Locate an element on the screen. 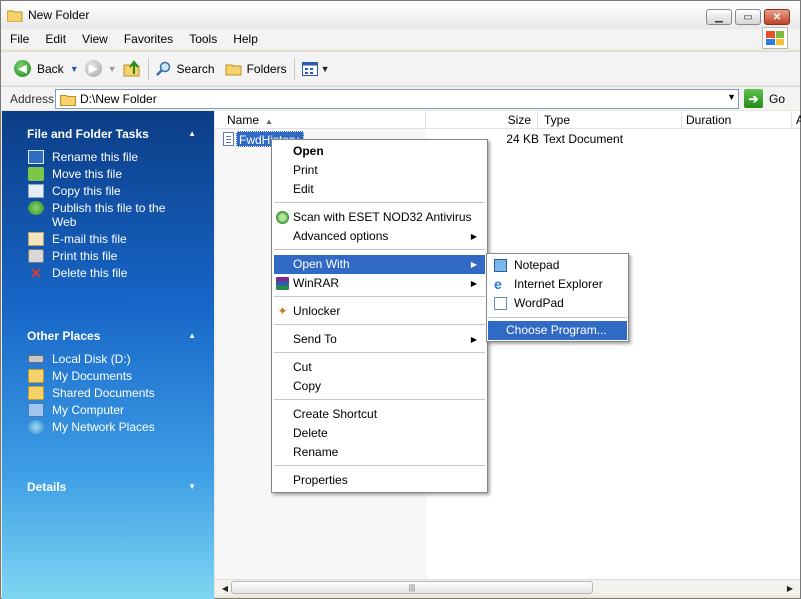 Image resolution: width=801 pixels, height=599 pixels. column-header-more: A is located at coordinates (796, 120).